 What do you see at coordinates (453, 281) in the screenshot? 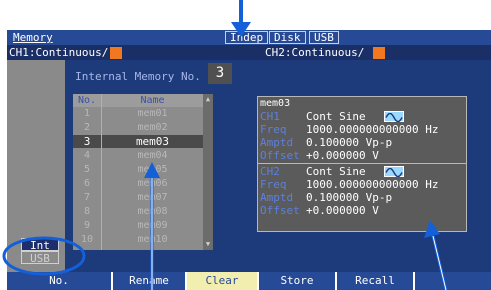
I see `softkey-blank` at bounding box center [453, 281].